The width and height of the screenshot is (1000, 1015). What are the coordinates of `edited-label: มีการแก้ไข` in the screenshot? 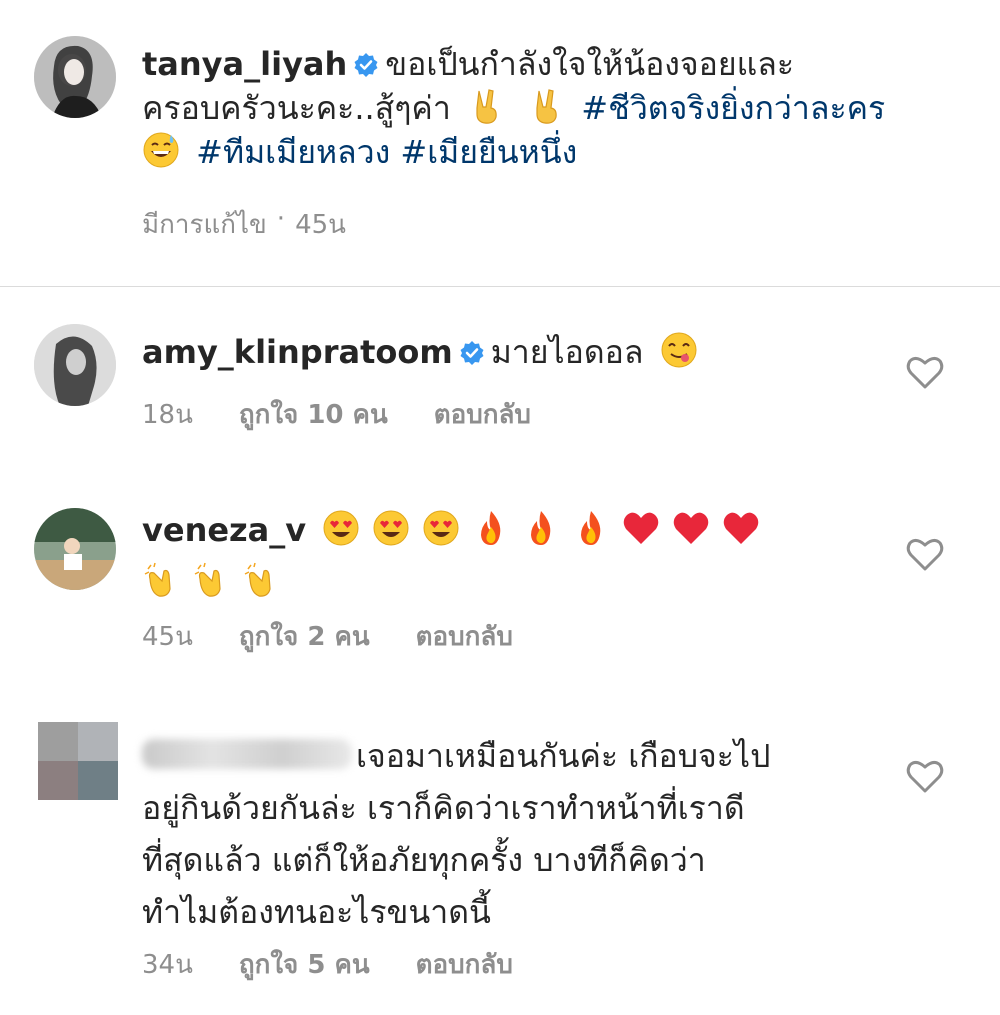 It's located at (204, 225).